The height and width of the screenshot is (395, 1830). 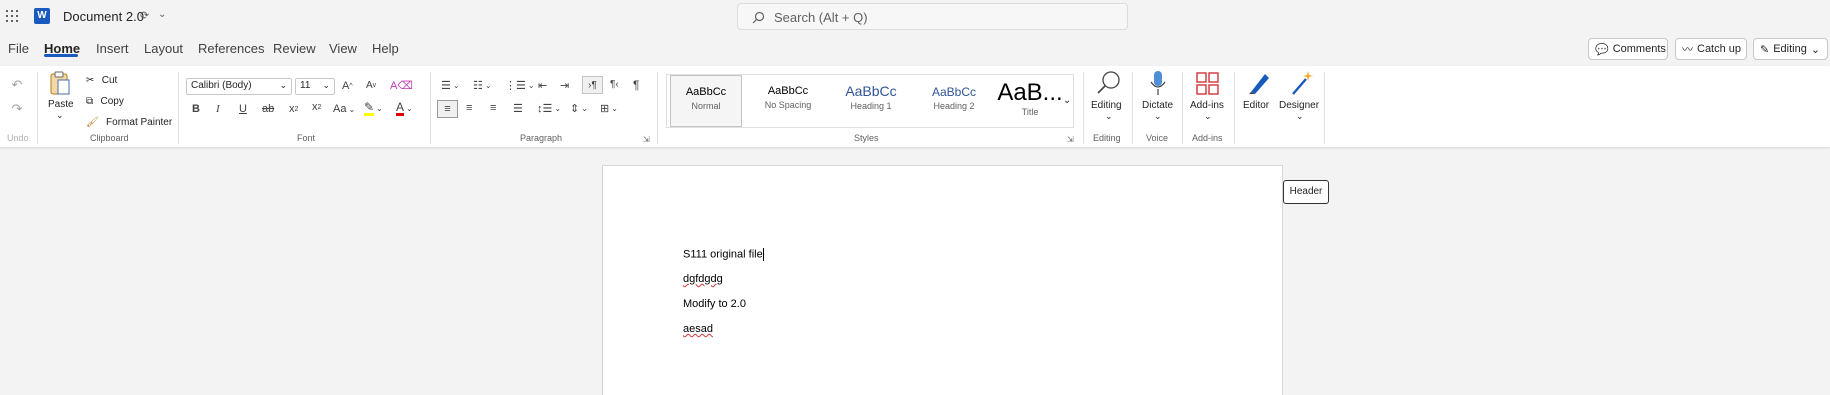 I want to click on subscript-button: x2, so click(x=293, y=109).